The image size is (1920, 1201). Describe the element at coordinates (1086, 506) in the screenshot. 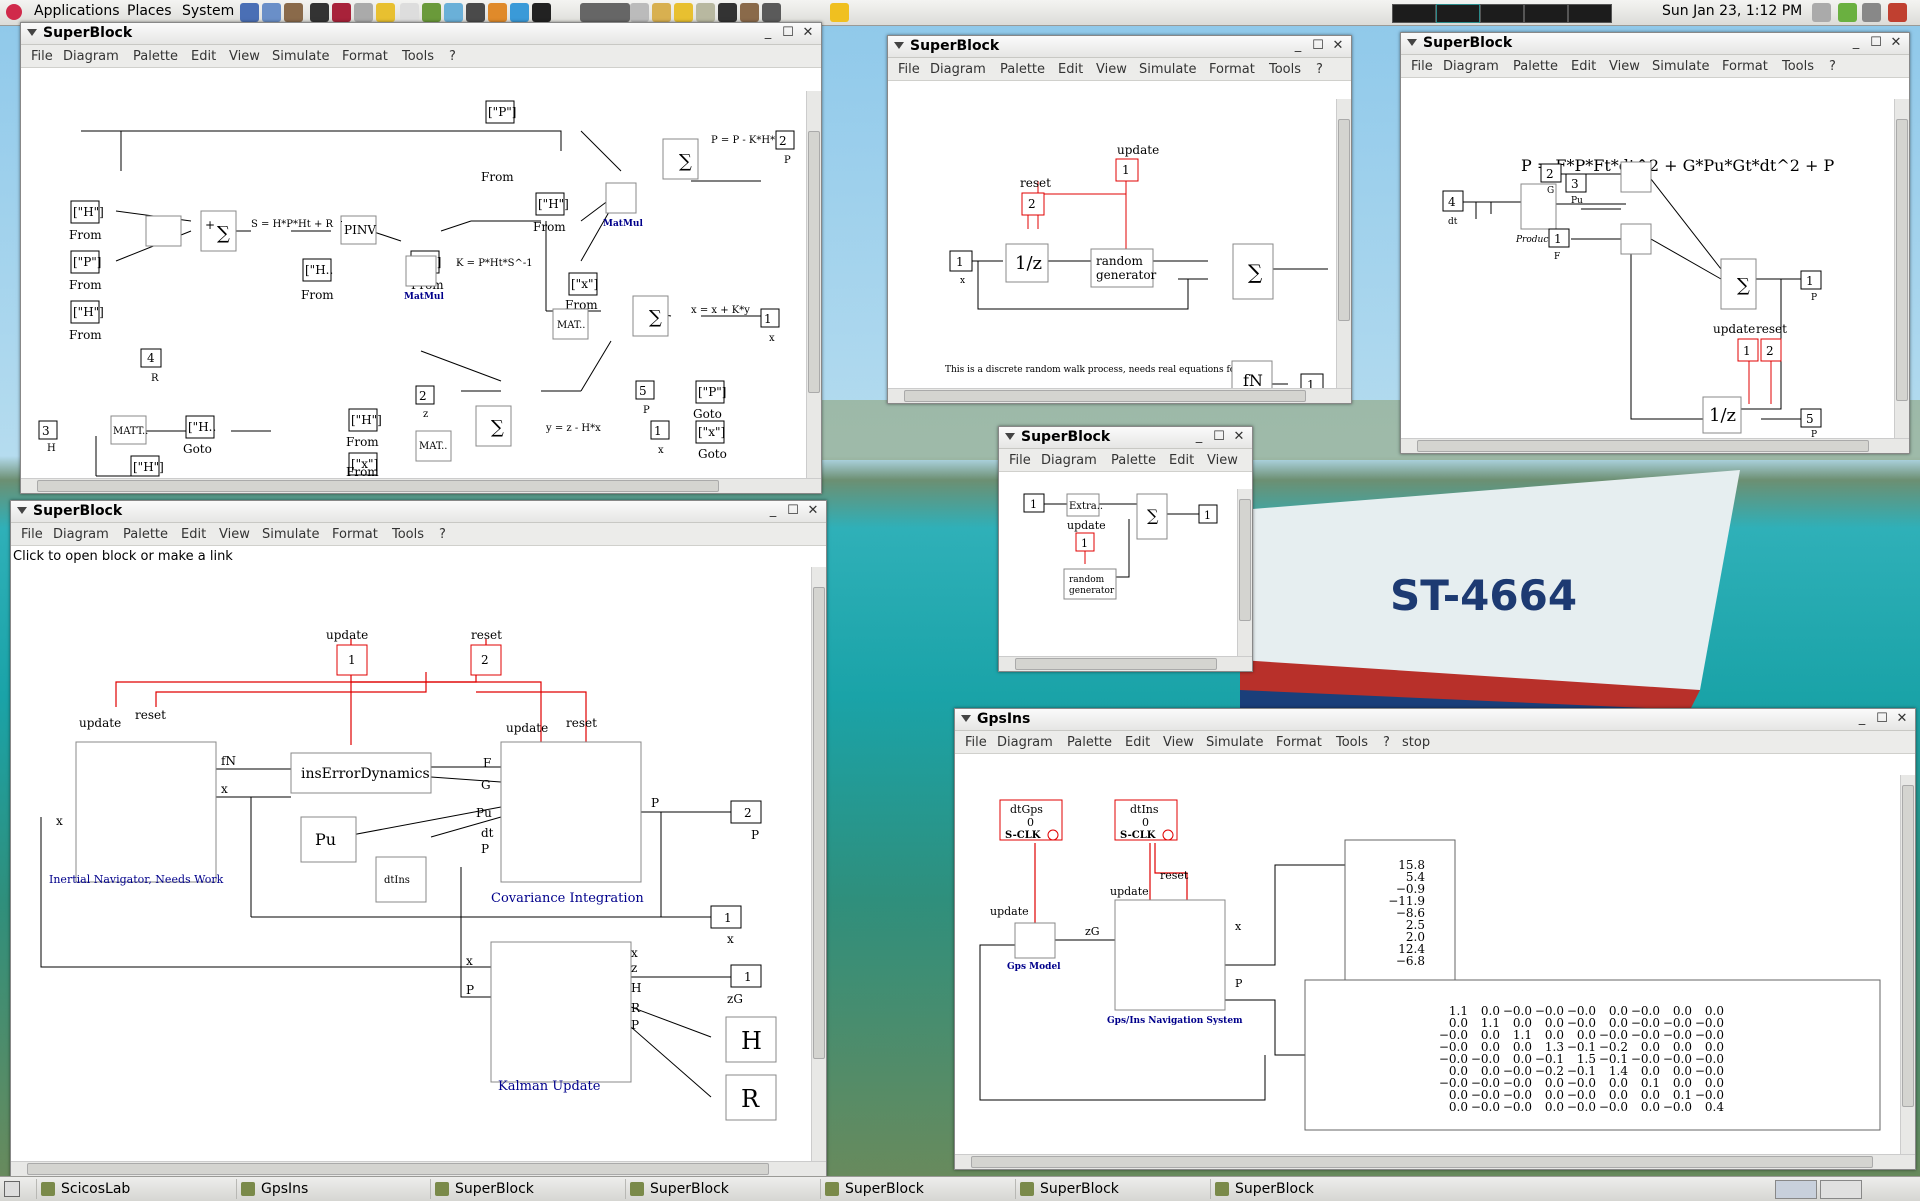

I see `extrapolate-block: Extra..` at that location.